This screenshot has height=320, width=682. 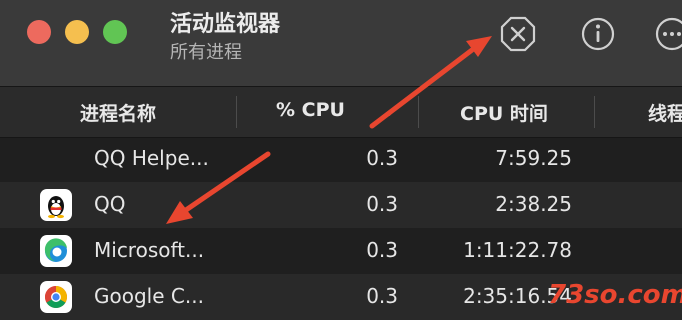 I want to click on column-header-cpu-time: CPU 时间, so click(x=504, y=112).